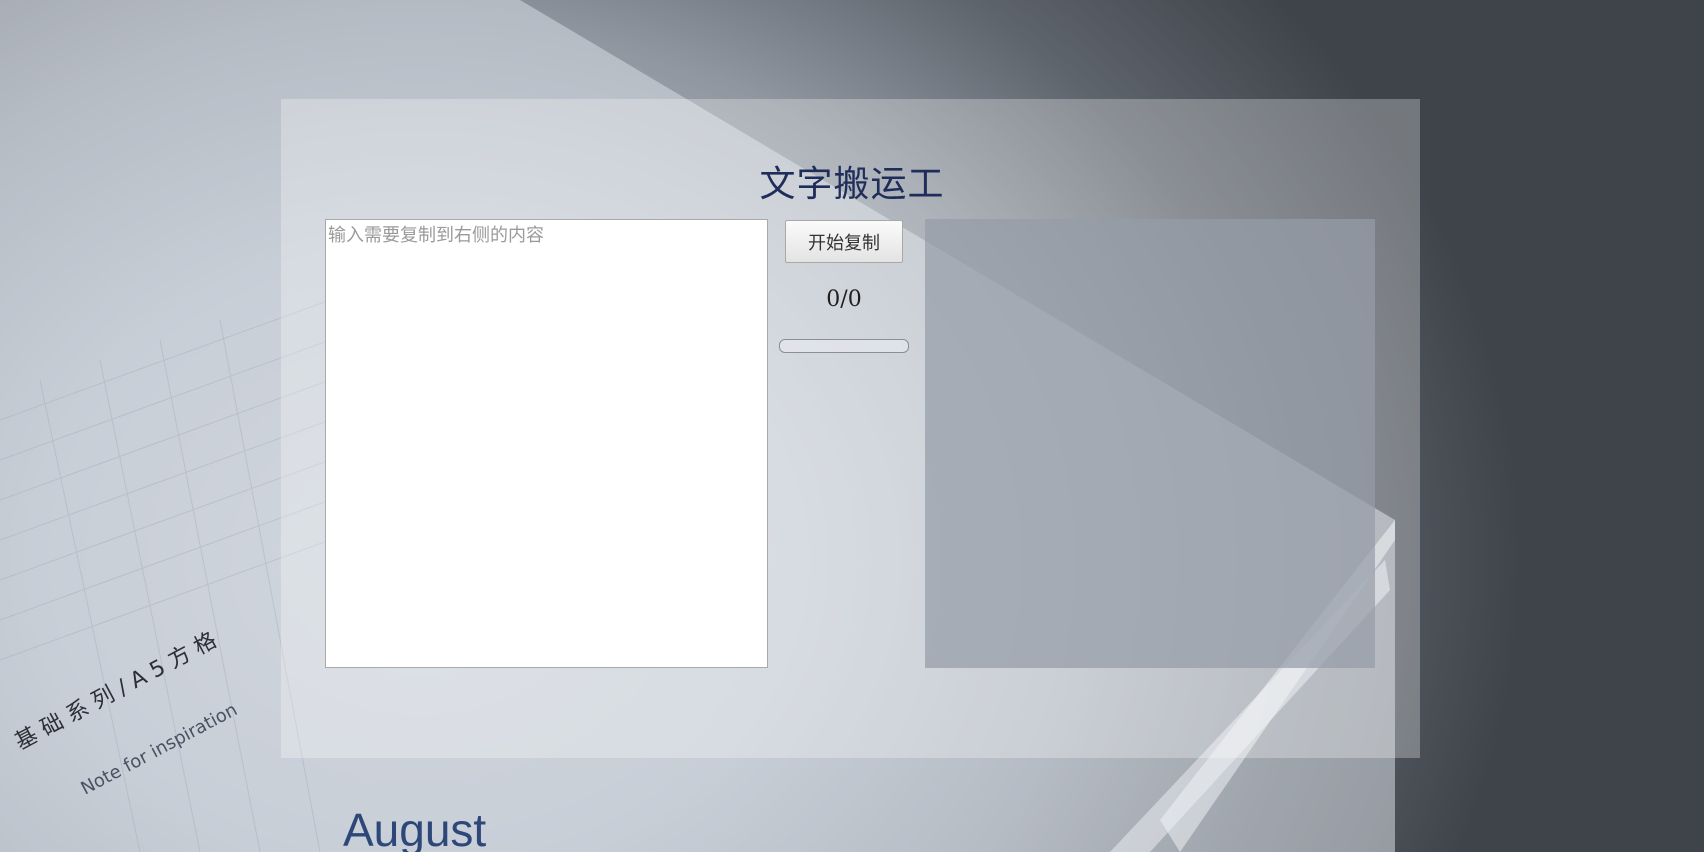 The height and width of the screenshot is (852, 1704). What do you see at coordinates (844, 241) in the screenshot?
I see `start-copy-button: 开始复制` at bounding box center [844, 241].